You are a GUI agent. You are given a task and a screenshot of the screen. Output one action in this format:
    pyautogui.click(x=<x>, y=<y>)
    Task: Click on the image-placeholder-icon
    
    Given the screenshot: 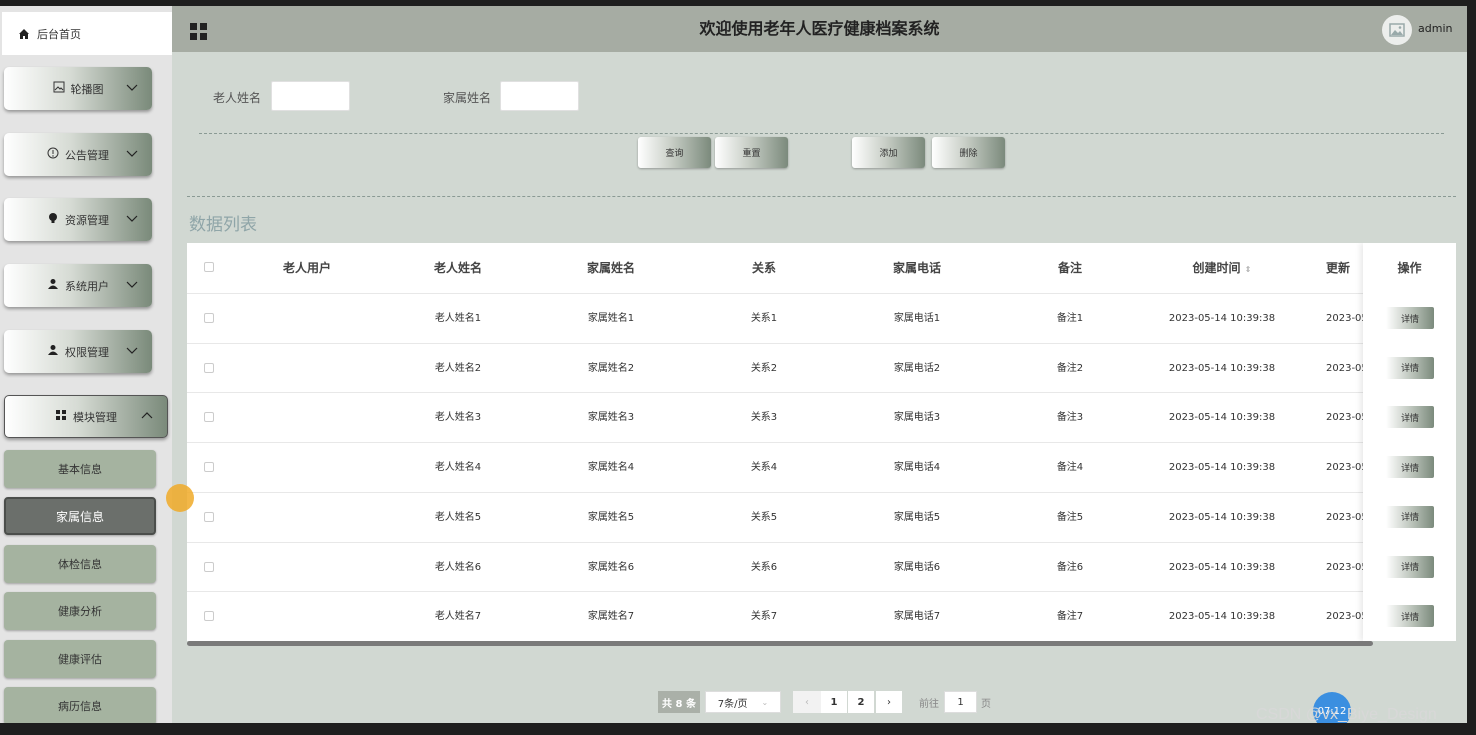 What is the action you would take?
    pyautogui.click(x=1397, y=30)
    